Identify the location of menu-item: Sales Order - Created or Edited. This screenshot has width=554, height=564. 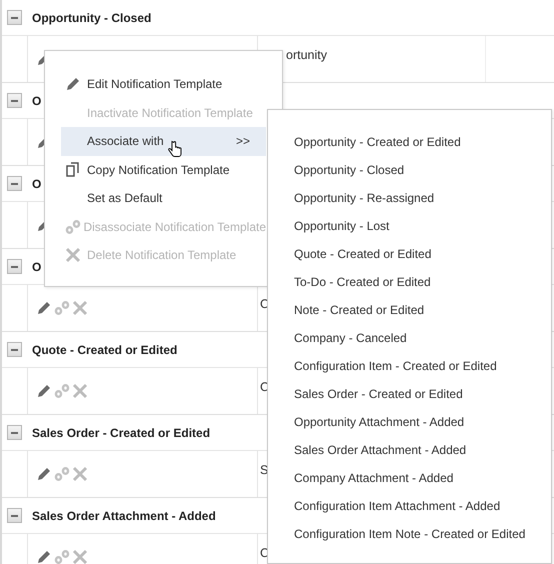
(422, 394).